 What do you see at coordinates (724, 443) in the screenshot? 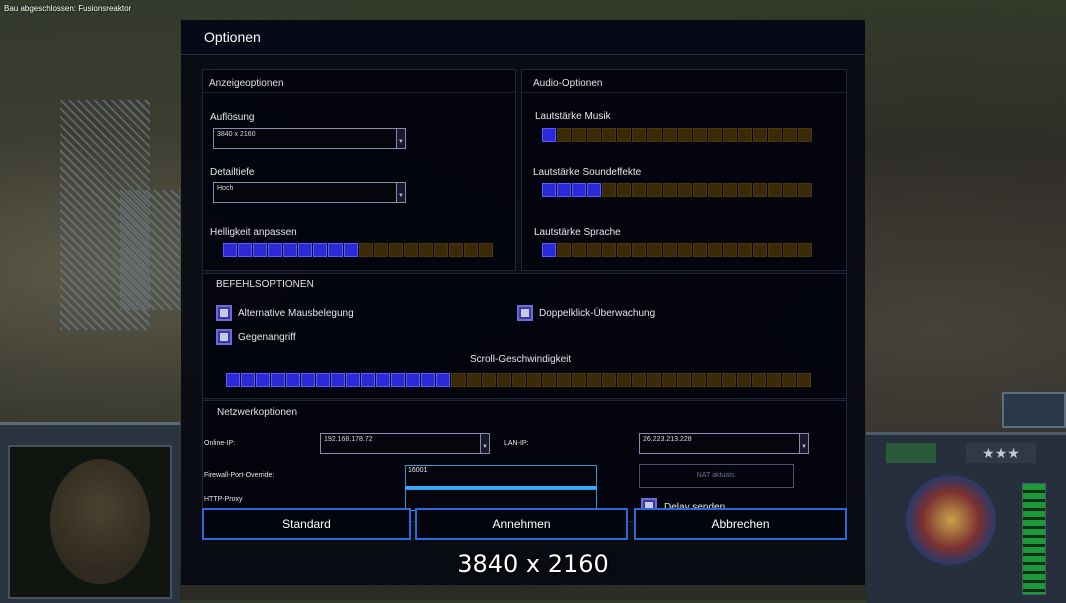
I see `lan-ip-select: 26.223.213.228 ▼` at bounding box center [724, 443].